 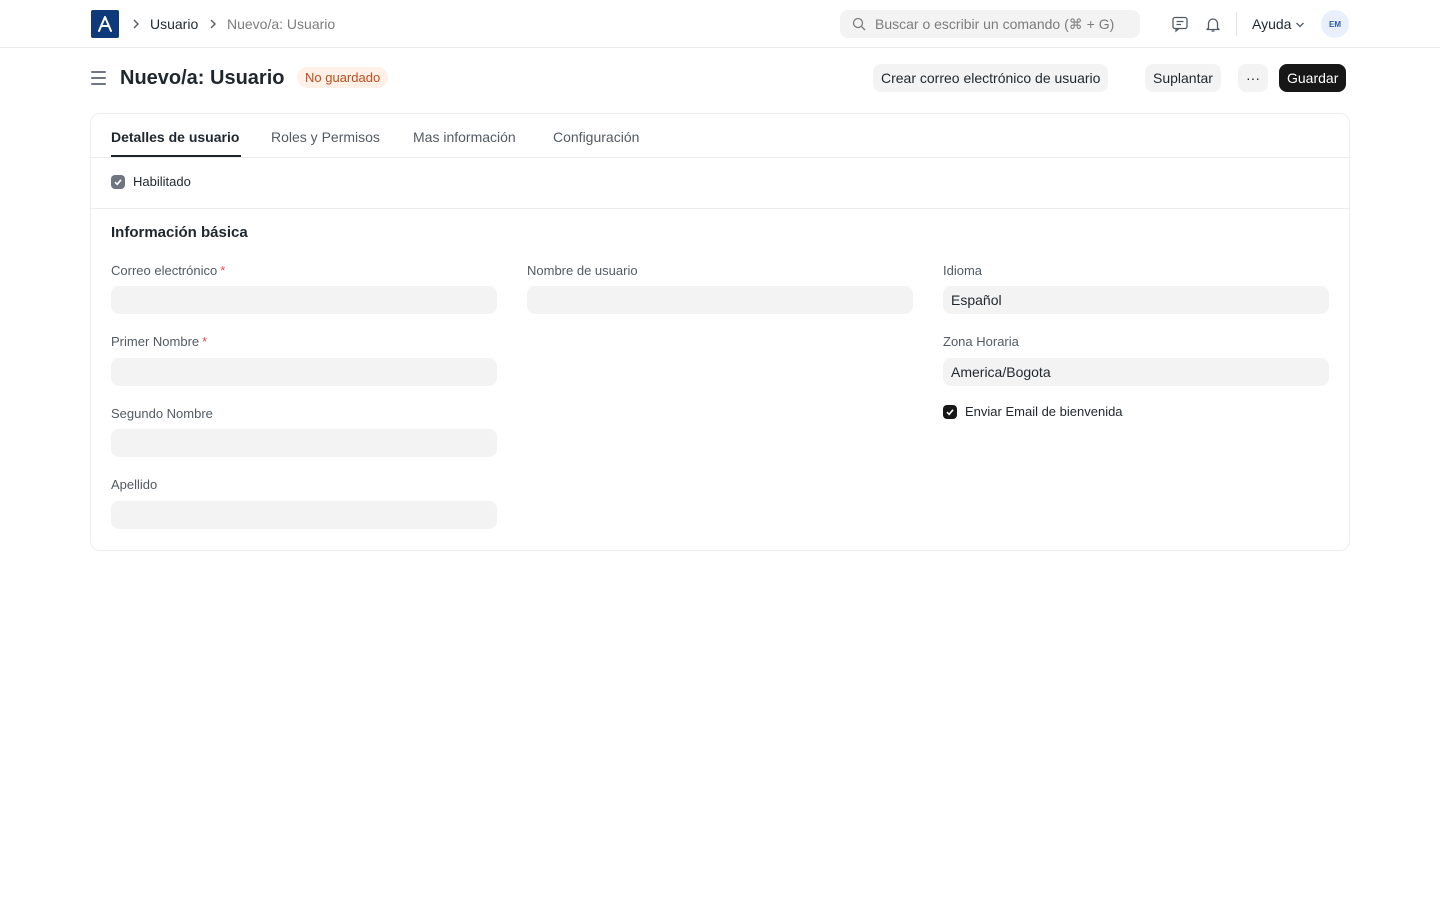 I want to click on tab-user-details: Detalles de usuario, so click(x=175, y=137).